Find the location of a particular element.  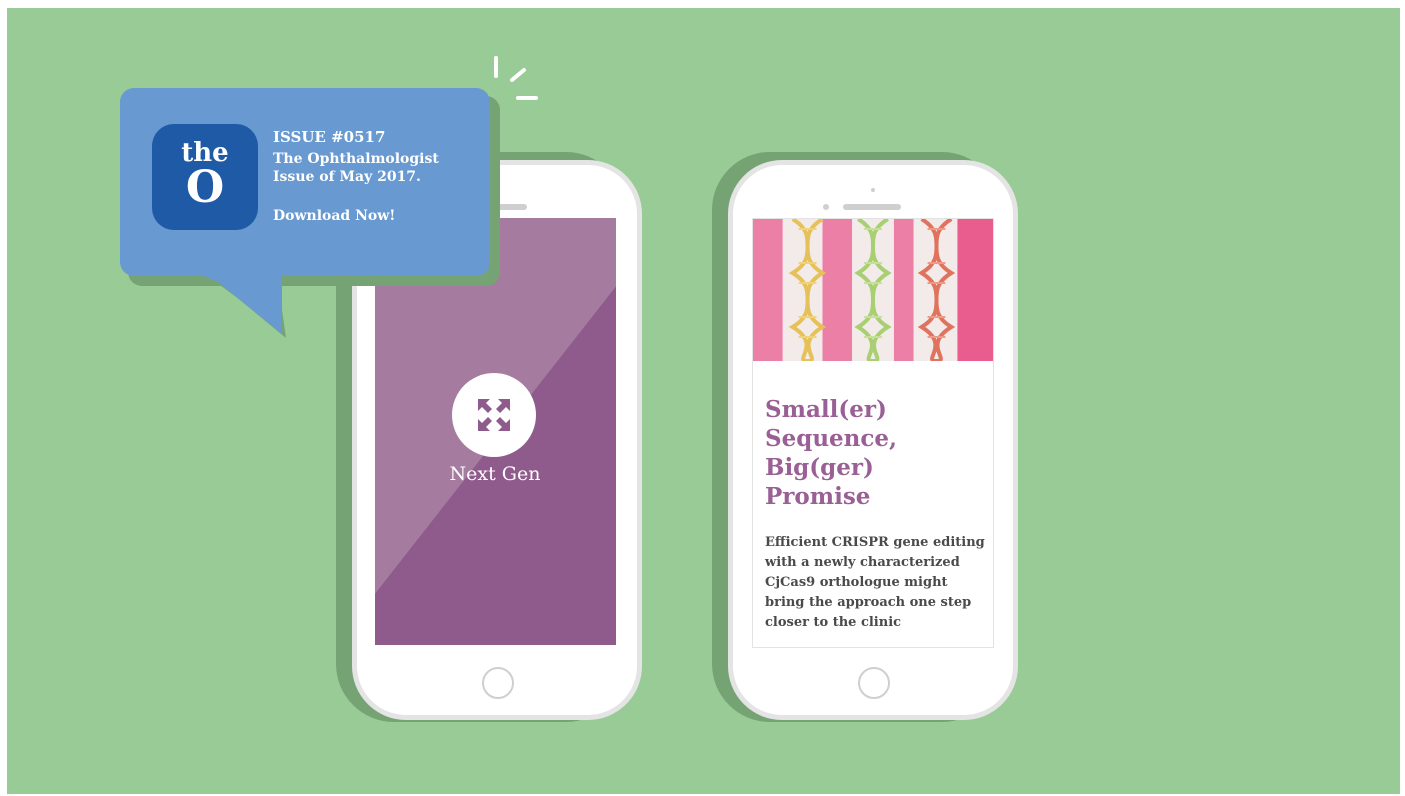

notification-tail is located at coordinates (243, 304).